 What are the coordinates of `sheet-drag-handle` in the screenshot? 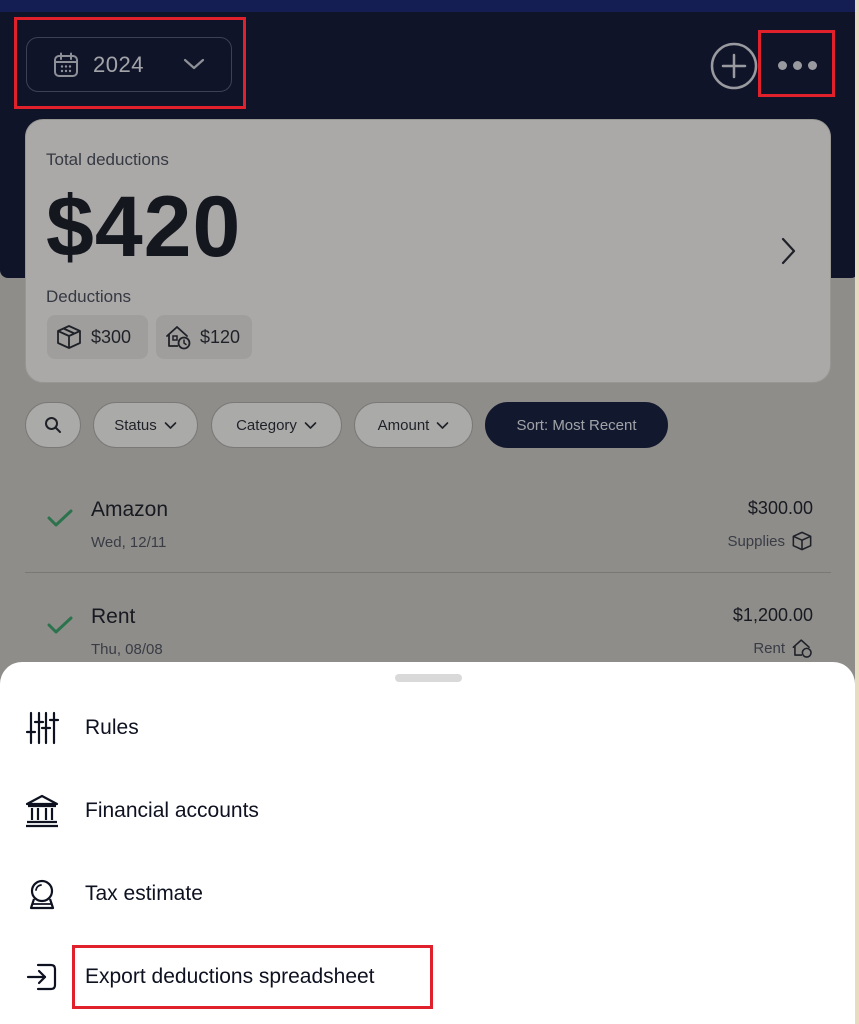 It's located at (428, 678).